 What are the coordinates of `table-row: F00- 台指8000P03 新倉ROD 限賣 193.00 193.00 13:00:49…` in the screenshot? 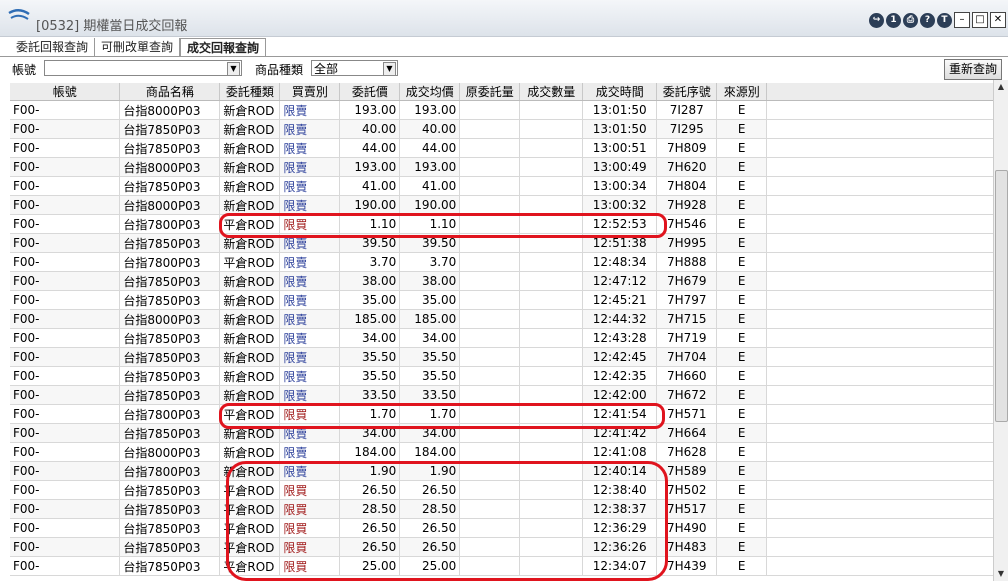 It's located at (502, 167).